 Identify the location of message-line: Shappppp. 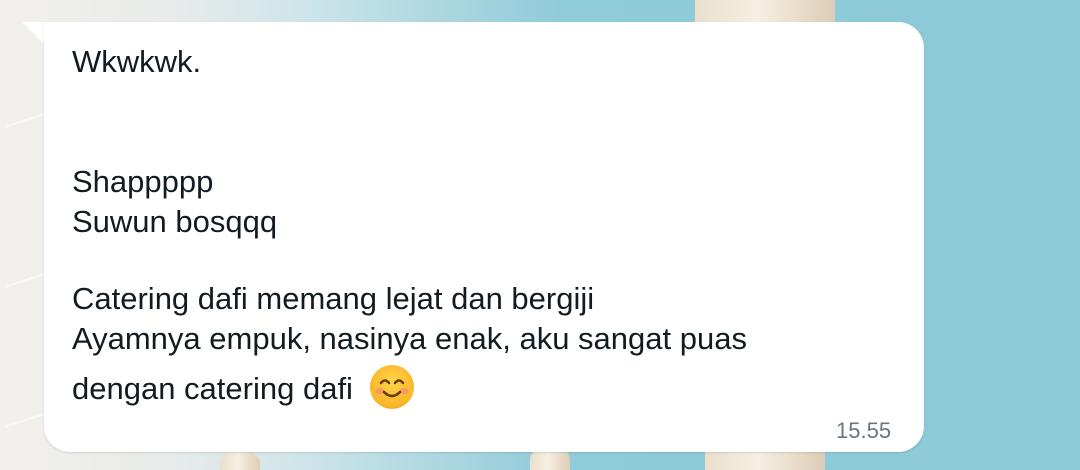
(143, 181).